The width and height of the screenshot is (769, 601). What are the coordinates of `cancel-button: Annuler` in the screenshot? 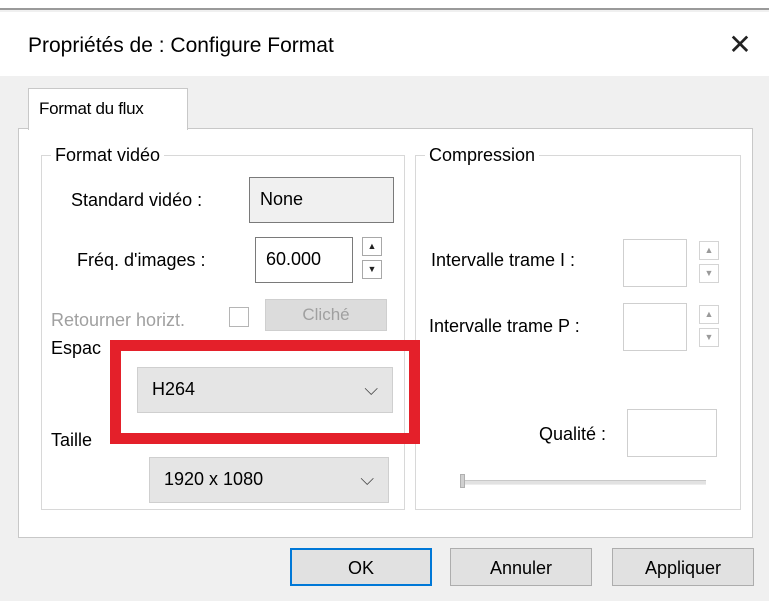 It's located at (521, 567).